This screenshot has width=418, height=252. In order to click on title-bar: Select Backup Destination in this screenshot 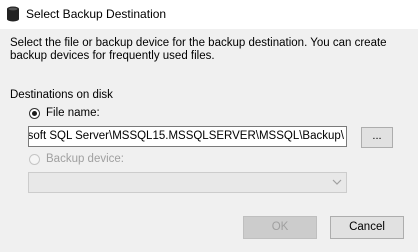, I will do `click(209, 14)`.